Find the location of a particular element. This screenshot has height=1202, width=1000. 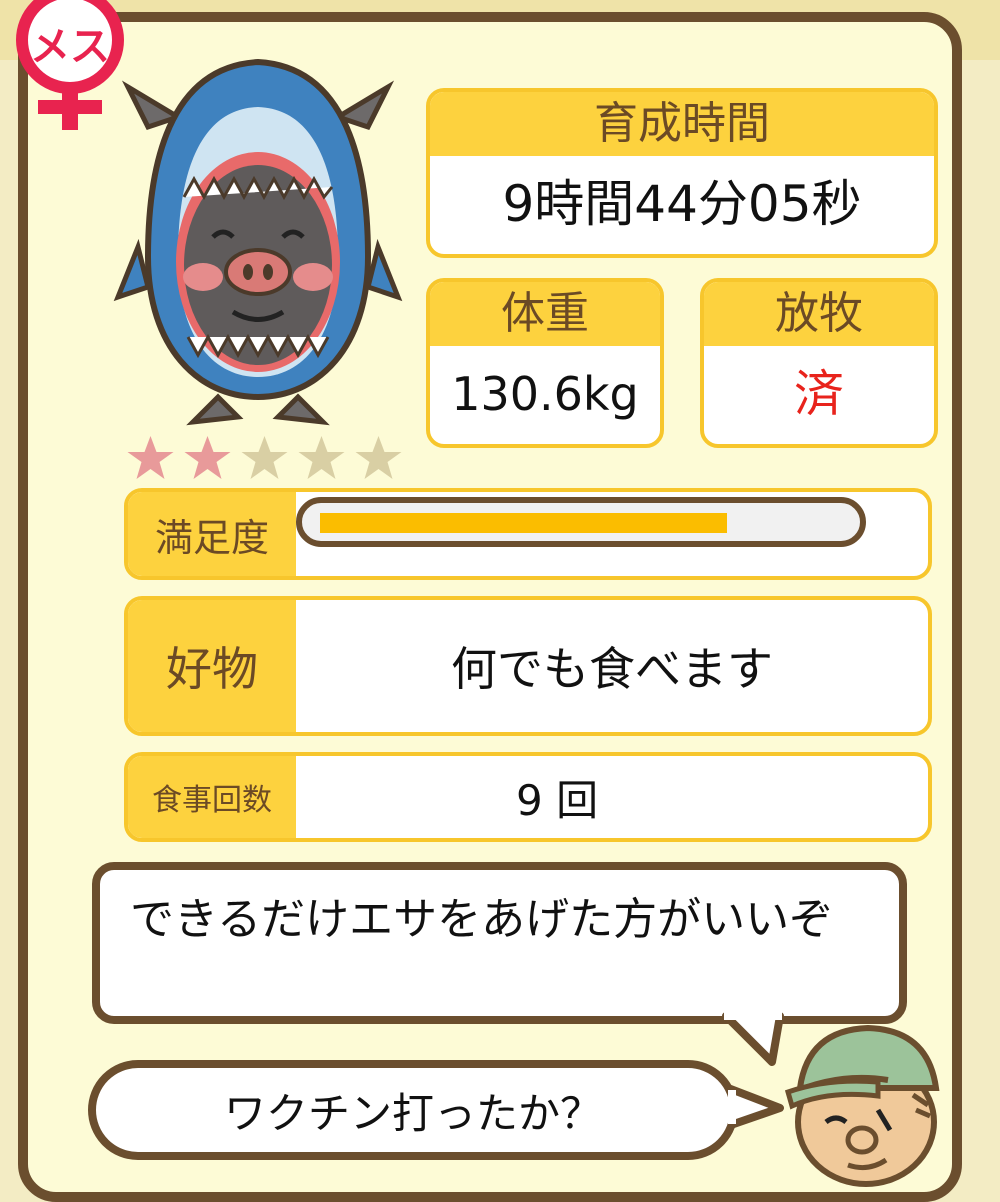

satisfaction-label: 満足度 is located at coordinates (212, 534).